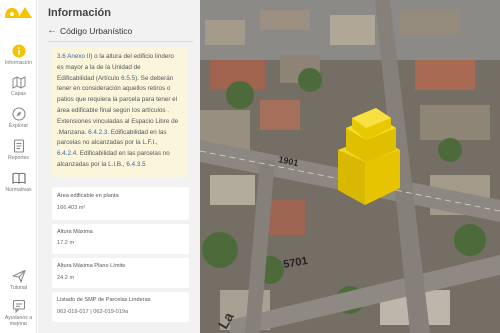 The width and height of the screenshot is (500, 333). Describe the element at coordinates (93, 312) in the screenshot. I see `card-value: 062-019-017 | 062-019-019a` at that location.